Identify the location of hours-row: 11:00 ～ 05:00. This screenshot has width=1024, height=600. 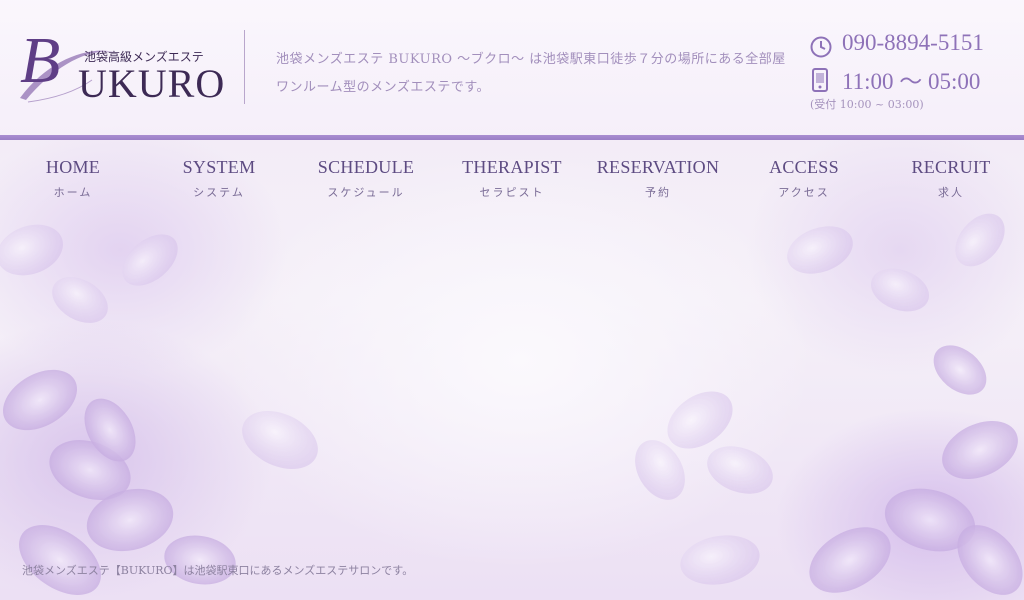
(911, 78).